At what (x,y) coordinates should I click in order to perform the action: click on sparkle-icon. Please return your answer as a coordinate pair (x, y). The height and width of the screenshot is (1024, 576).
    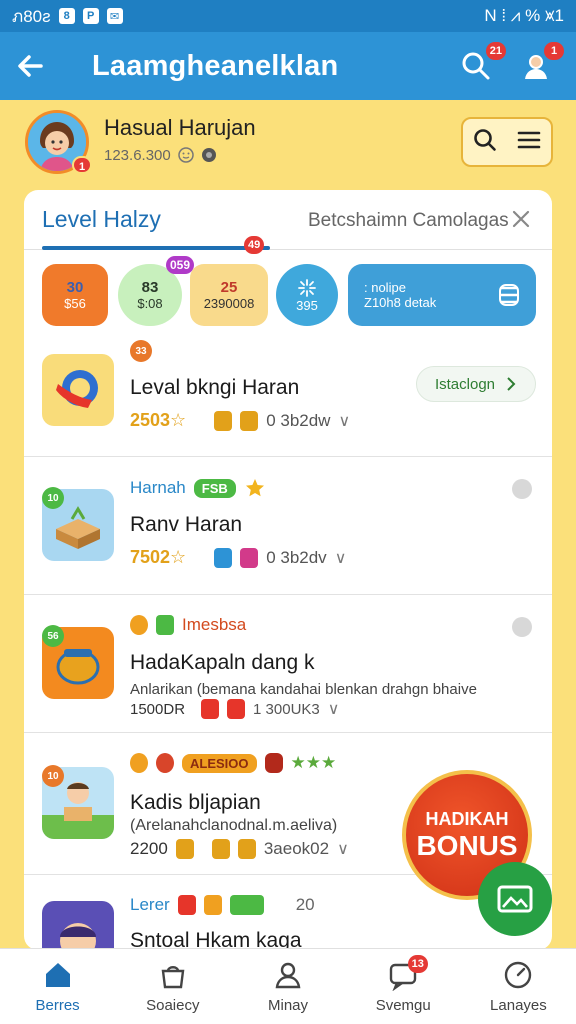
    Looking at the image, I should click on (307, 287).